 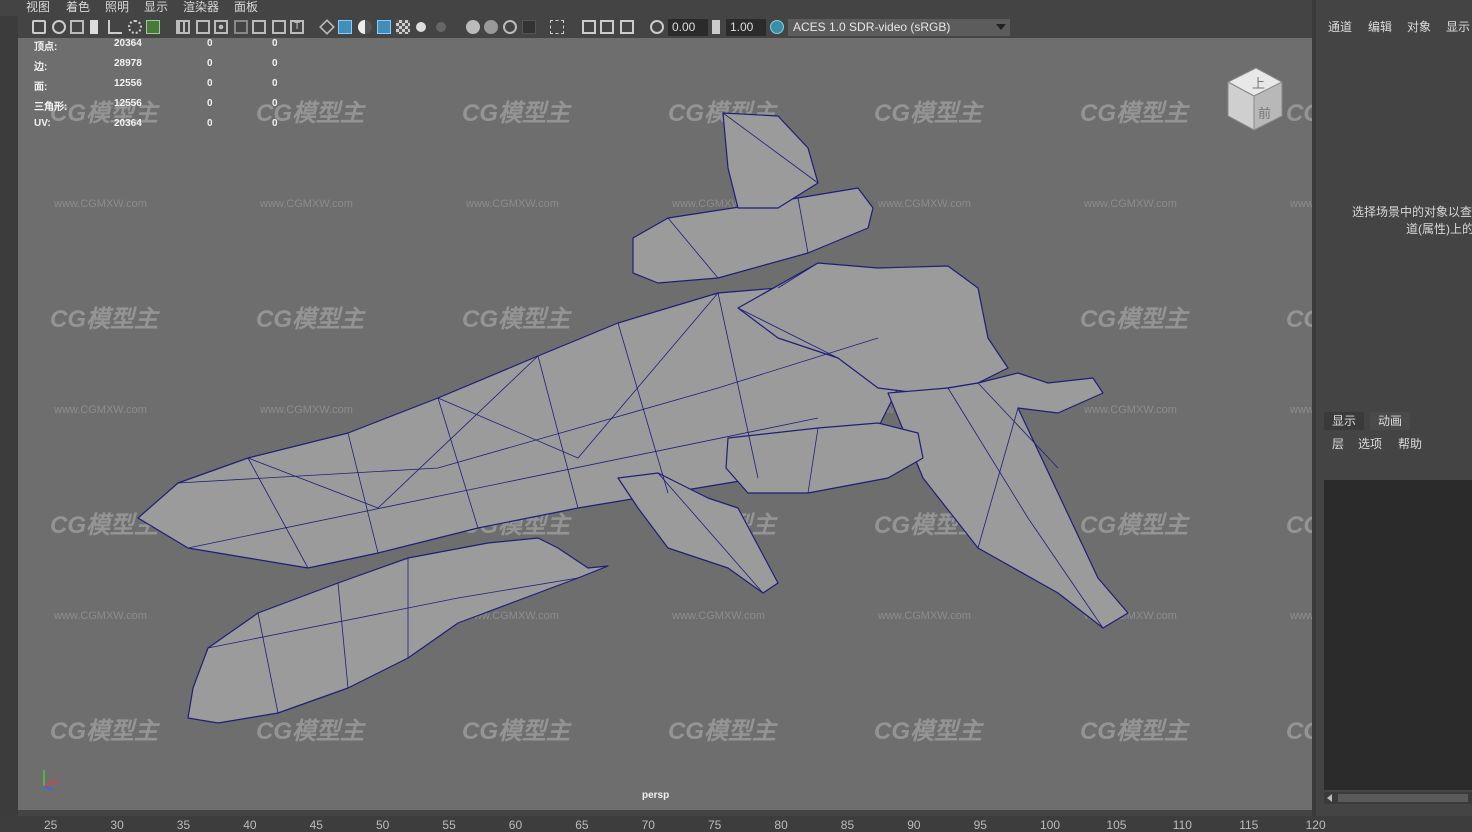 I want to click on xray-icon, so click(x=589, y=27).